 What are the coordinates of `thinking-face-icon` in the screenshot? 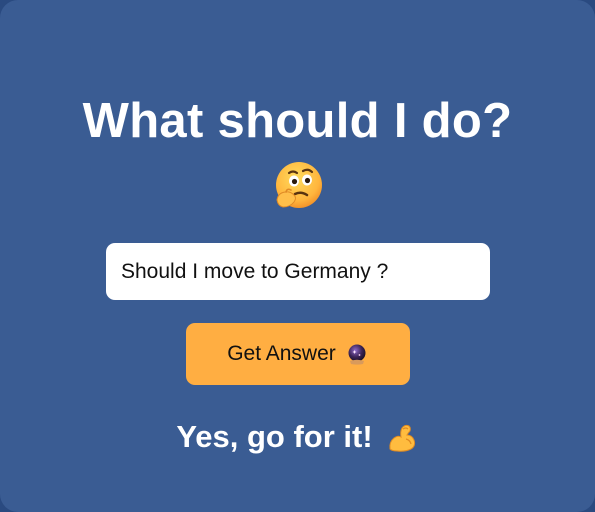 It's located at (299, 185).